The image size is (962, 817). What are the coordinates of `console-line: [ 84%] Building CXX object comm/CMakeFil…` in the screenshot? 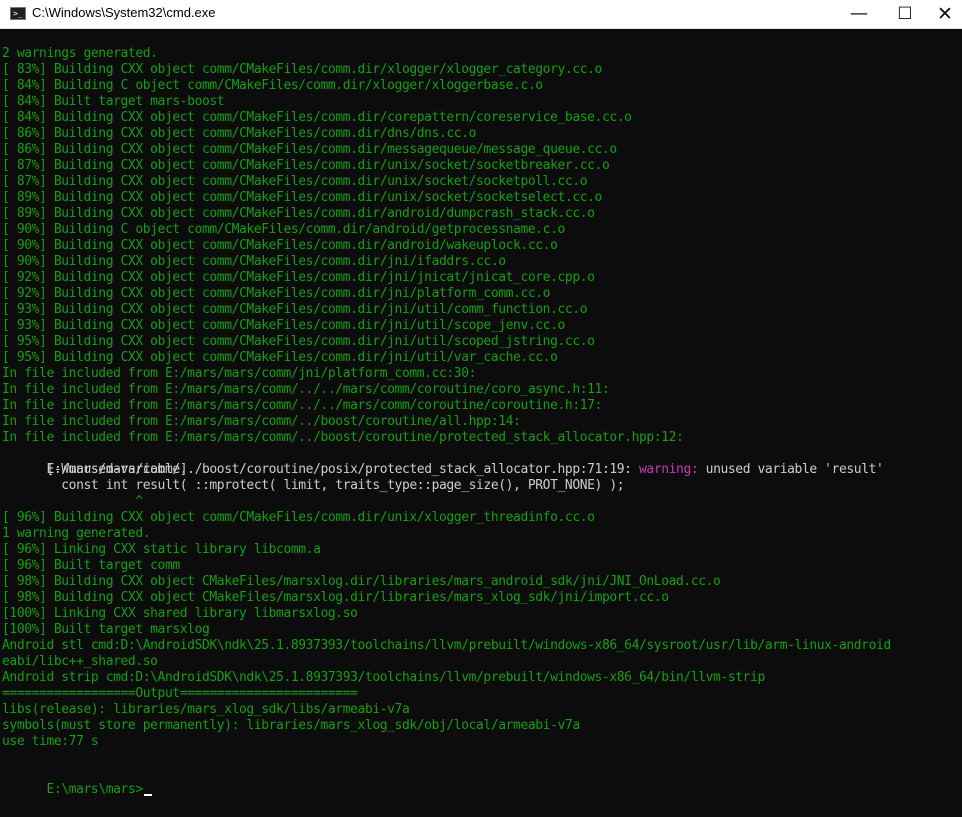 It's located at (317, 117).